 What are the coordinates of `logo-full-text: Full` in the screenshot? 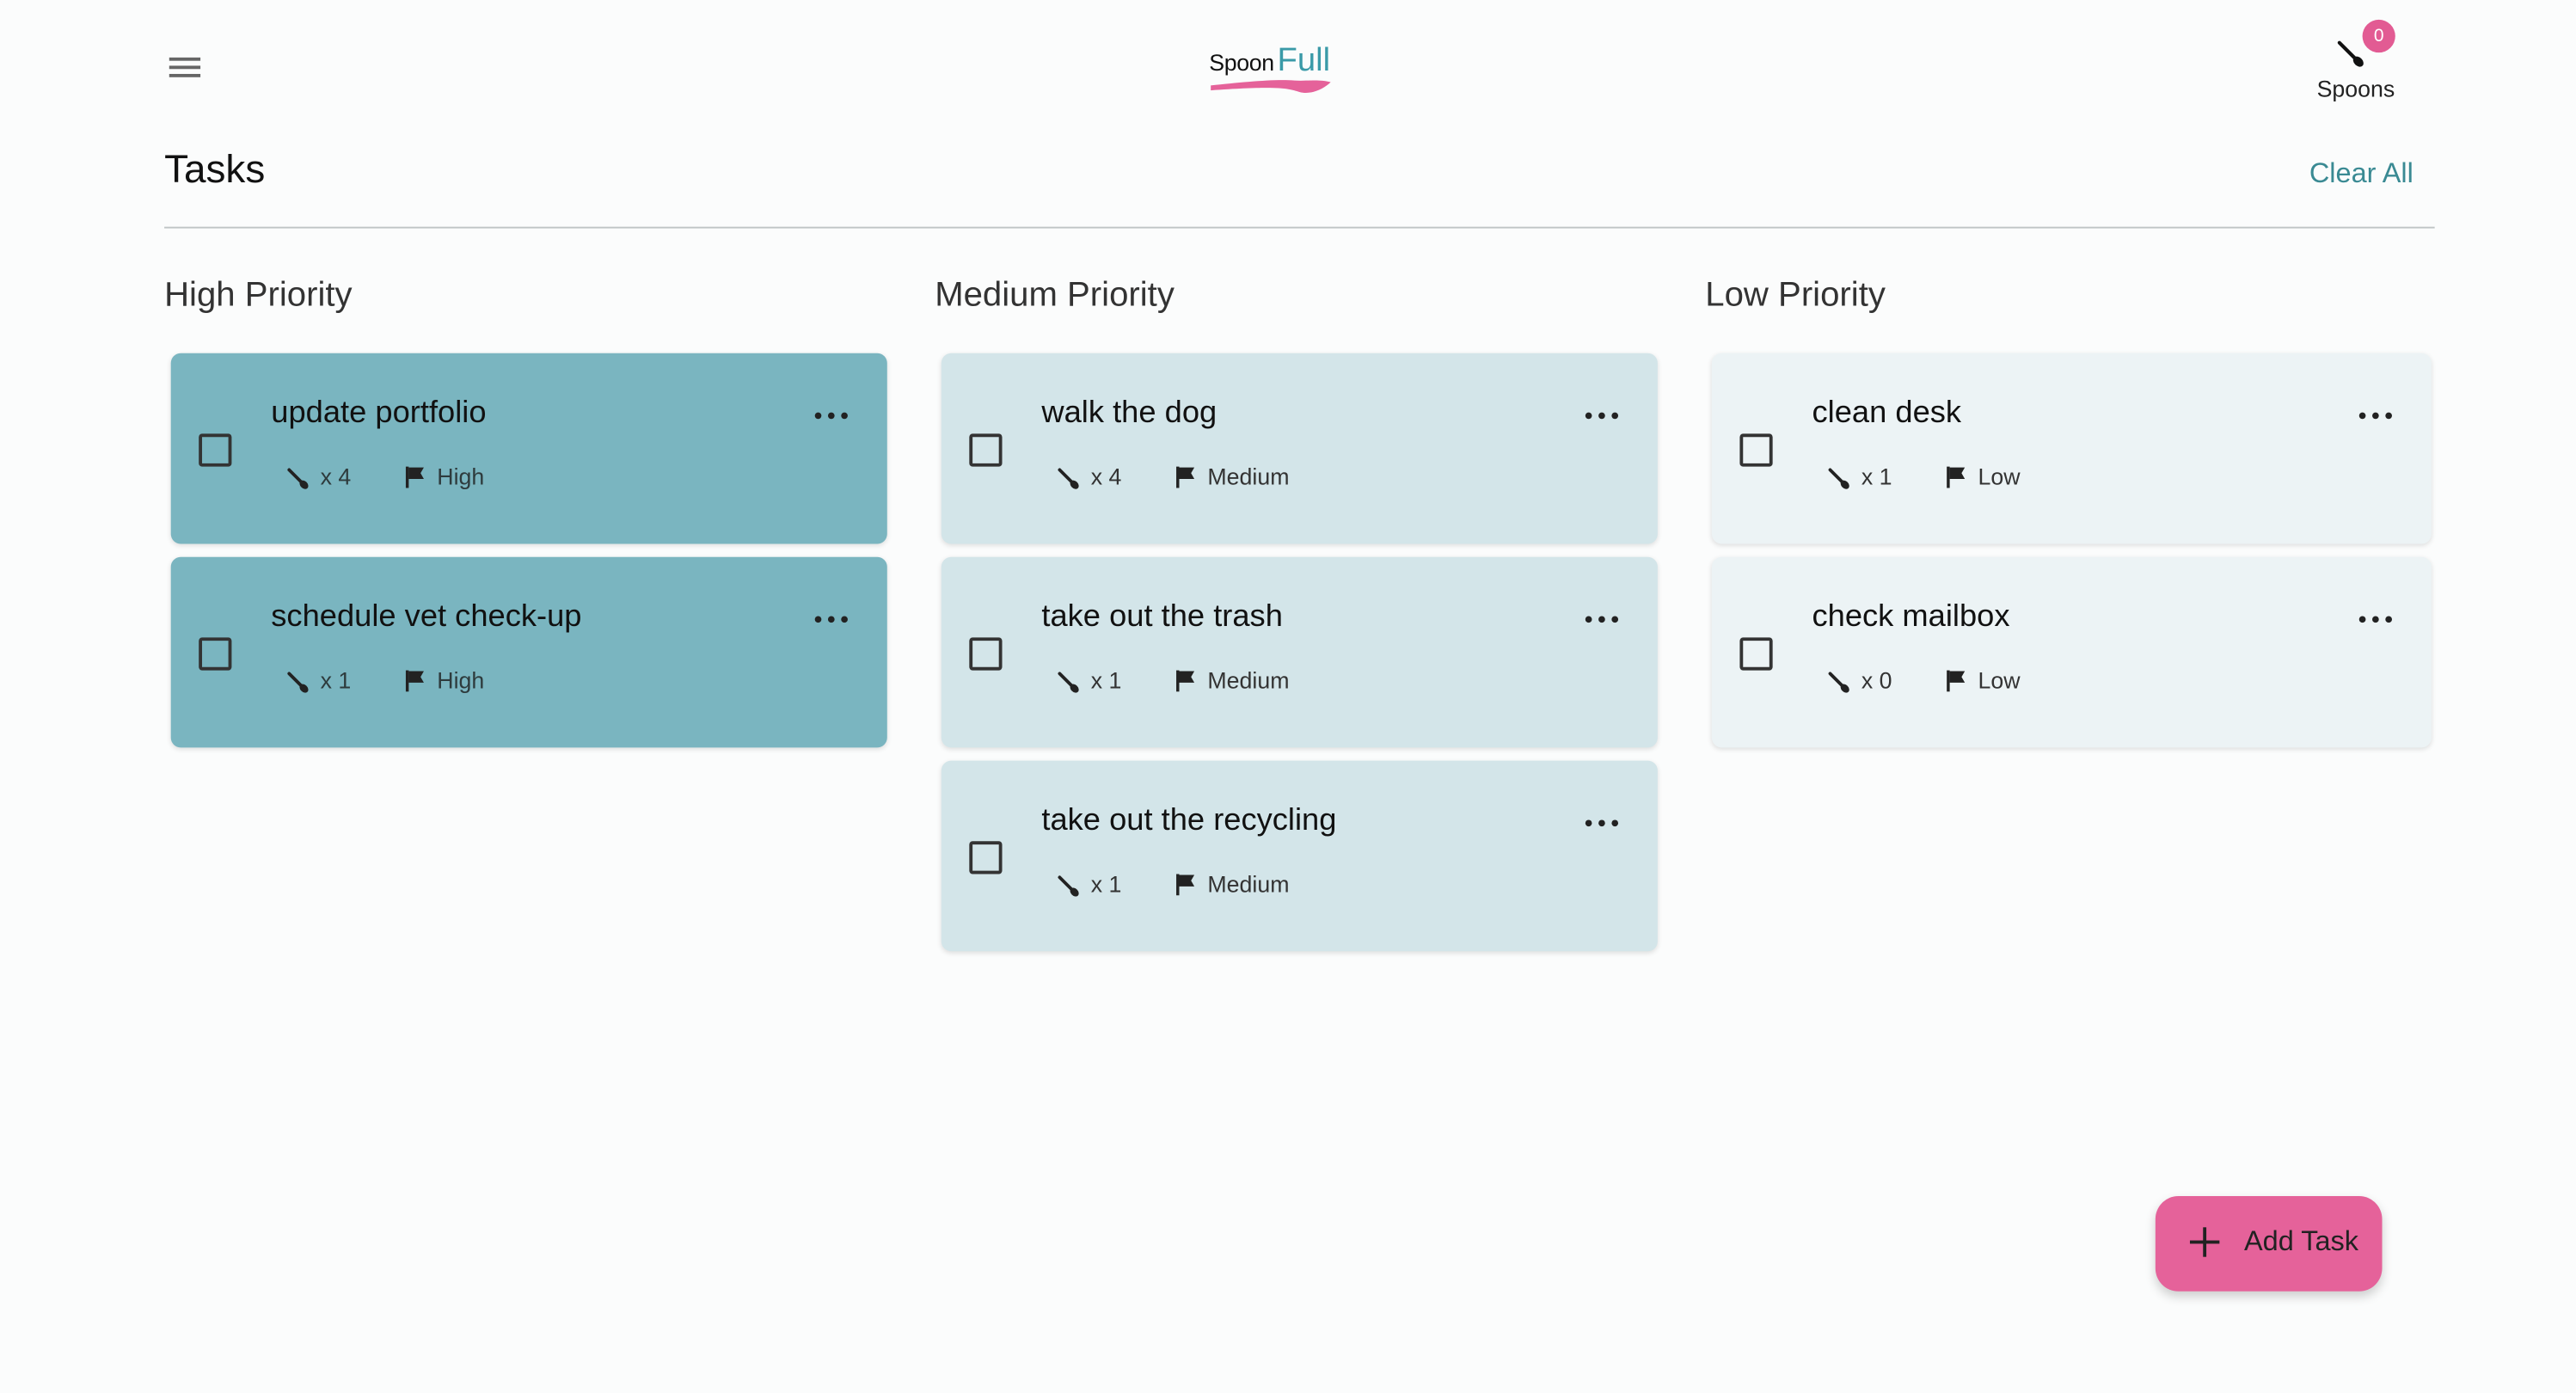 It's located at (1304, 60).